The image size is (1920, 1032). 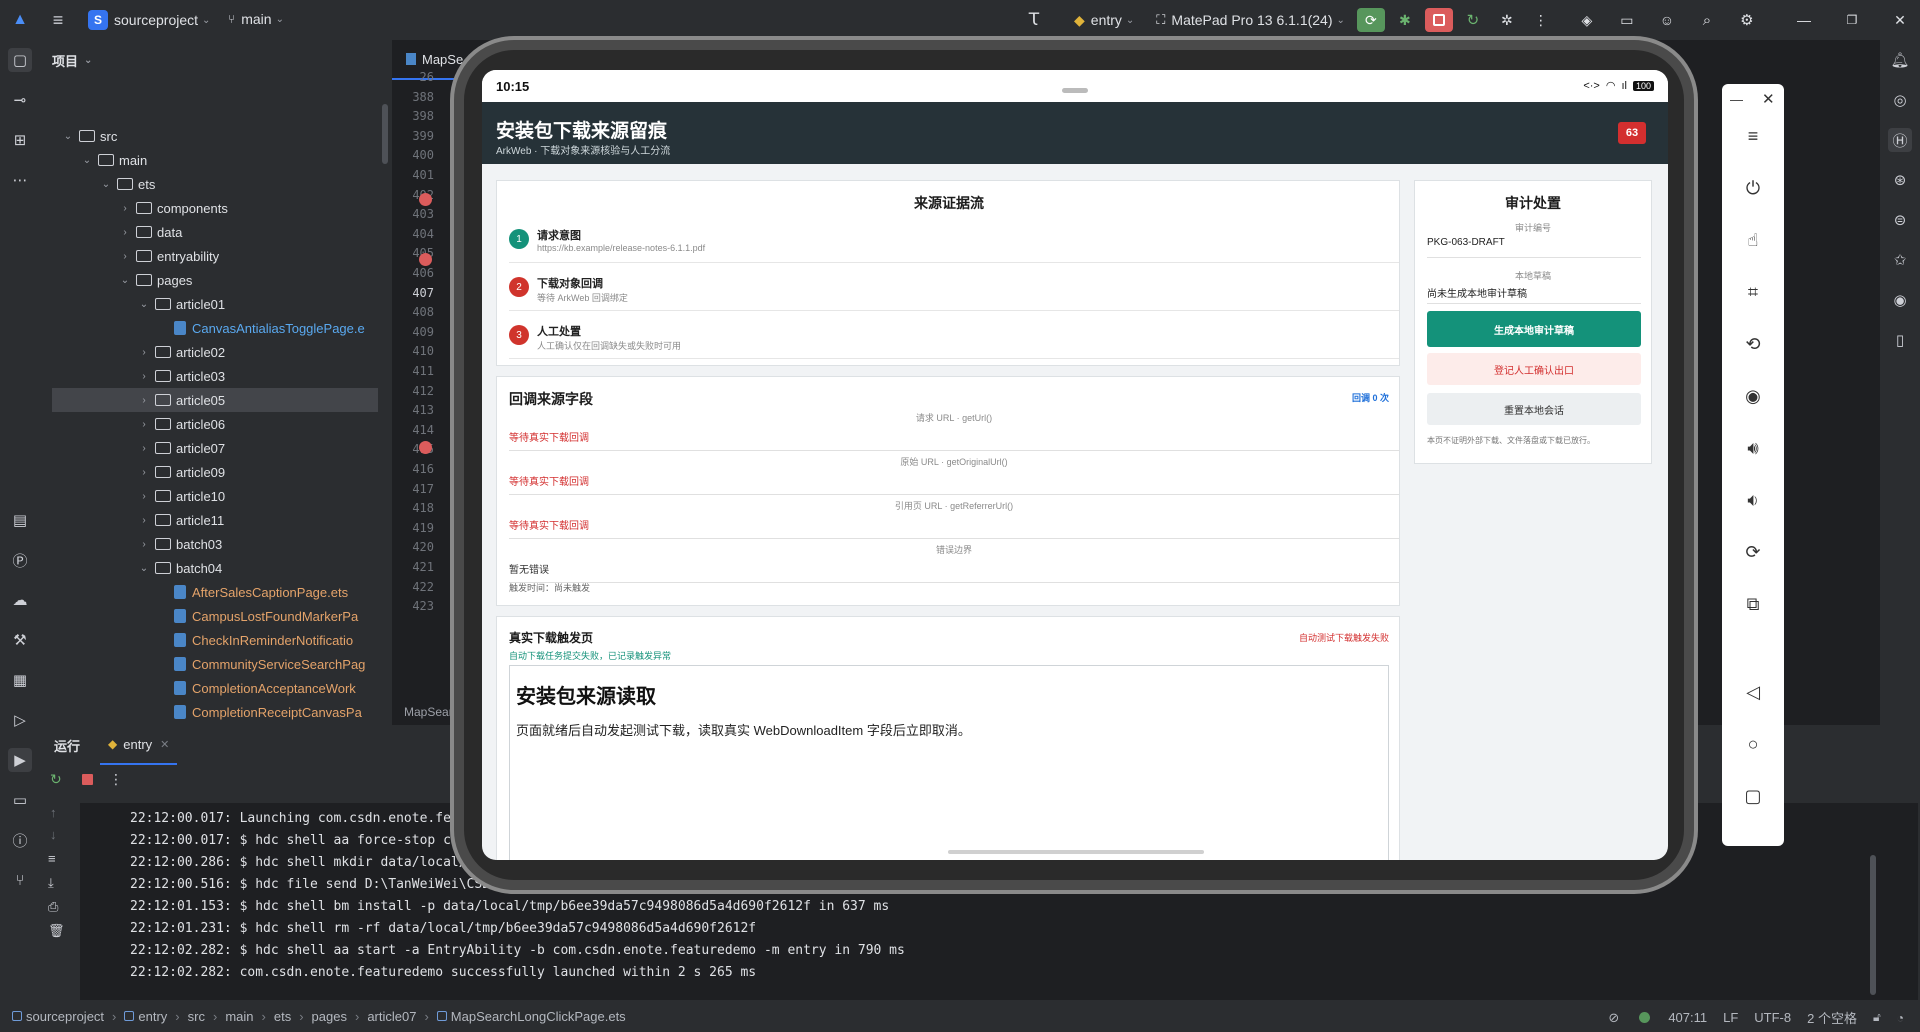 What do you see at coordinates (87, 779) in the screenshot?
I see `stop-icon` at bounding box center [87, 779].